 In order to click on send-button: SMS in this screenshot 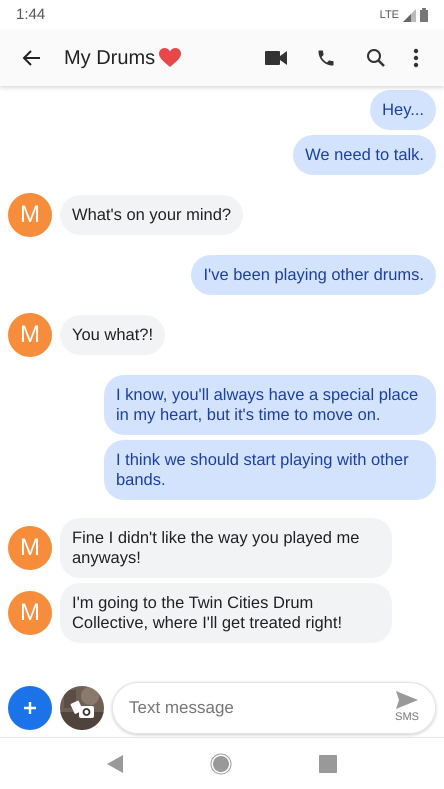, I will do `click(407, 708)`.